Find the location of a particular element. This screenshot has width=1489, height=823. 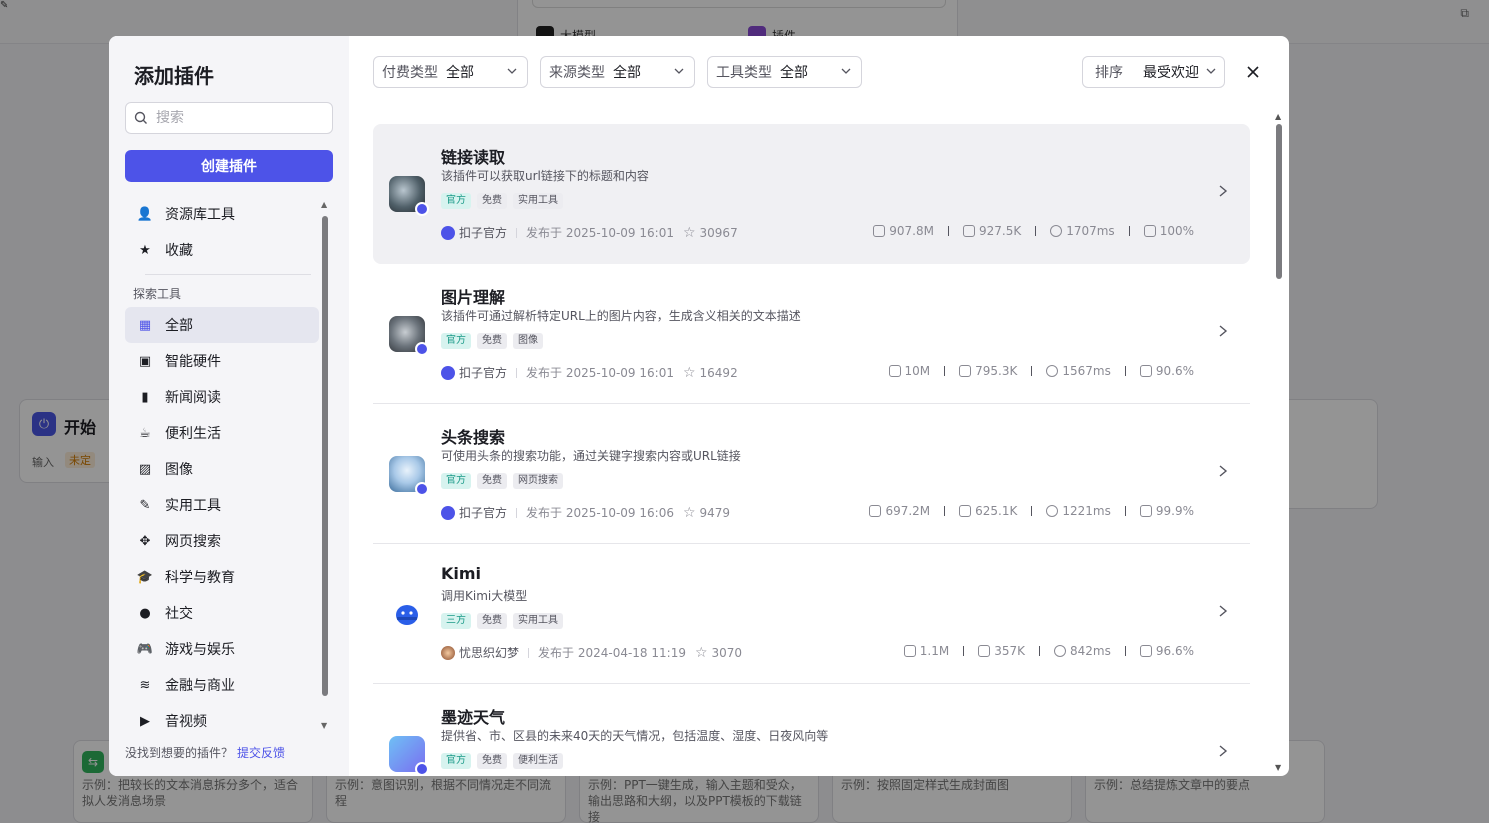

latency: 842ms is located at coordinates (1090, 651).